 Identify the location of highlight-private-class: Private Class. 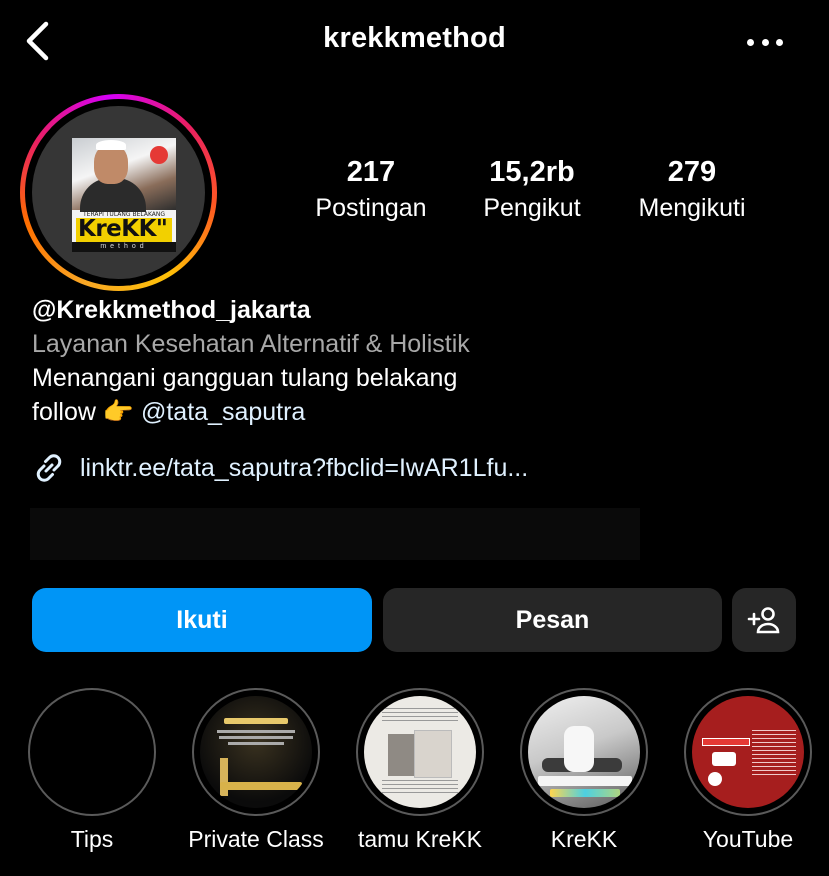
(256, 770).